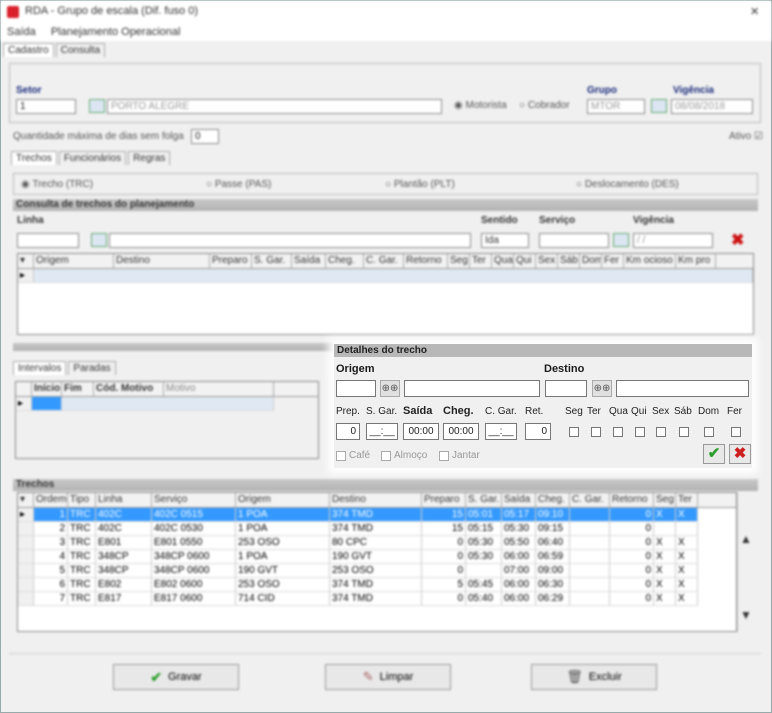  What do you see at coordinates (566, 388) in the screenshot?
I see `destino-code-field` at bounding box center [566, 388].